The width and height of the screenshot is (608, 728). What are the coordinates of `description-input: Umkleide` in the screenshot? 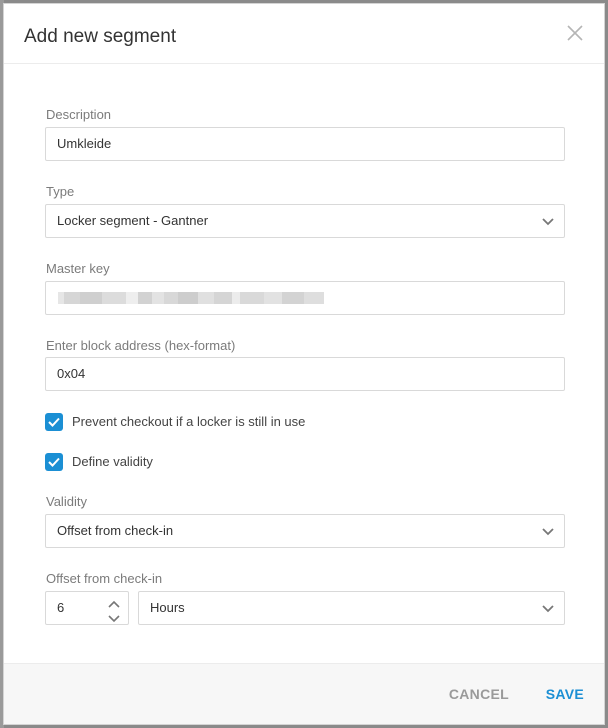 It's located at (305, 144).